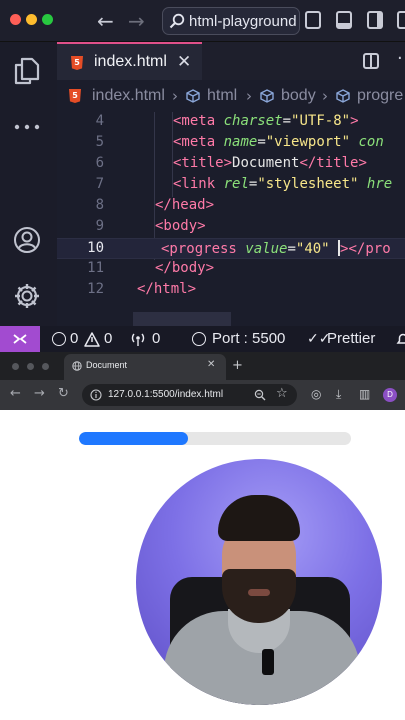  I want to click on lapel-microphone, so click(268, 662).